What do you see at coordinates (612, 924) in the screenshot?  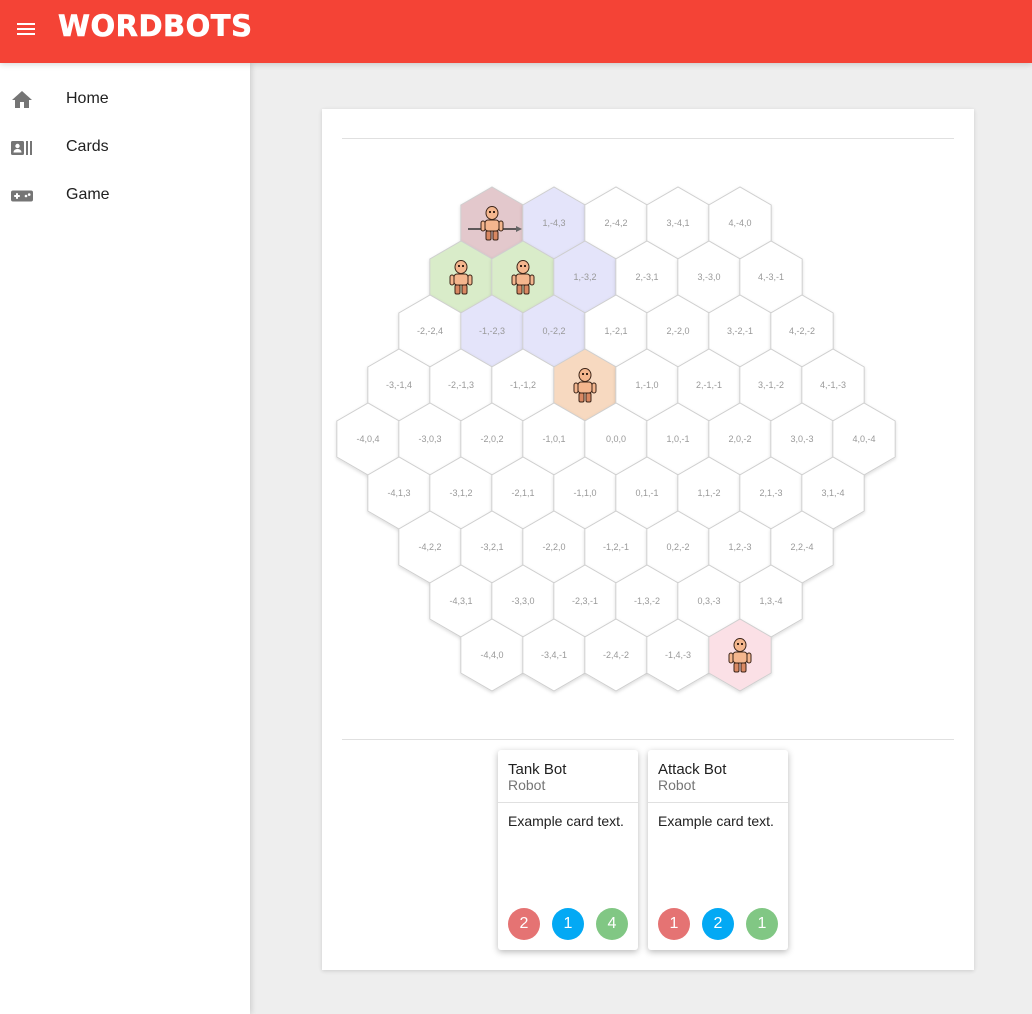 I see `card-health-badge: 4` at bounding box center [612, 924].